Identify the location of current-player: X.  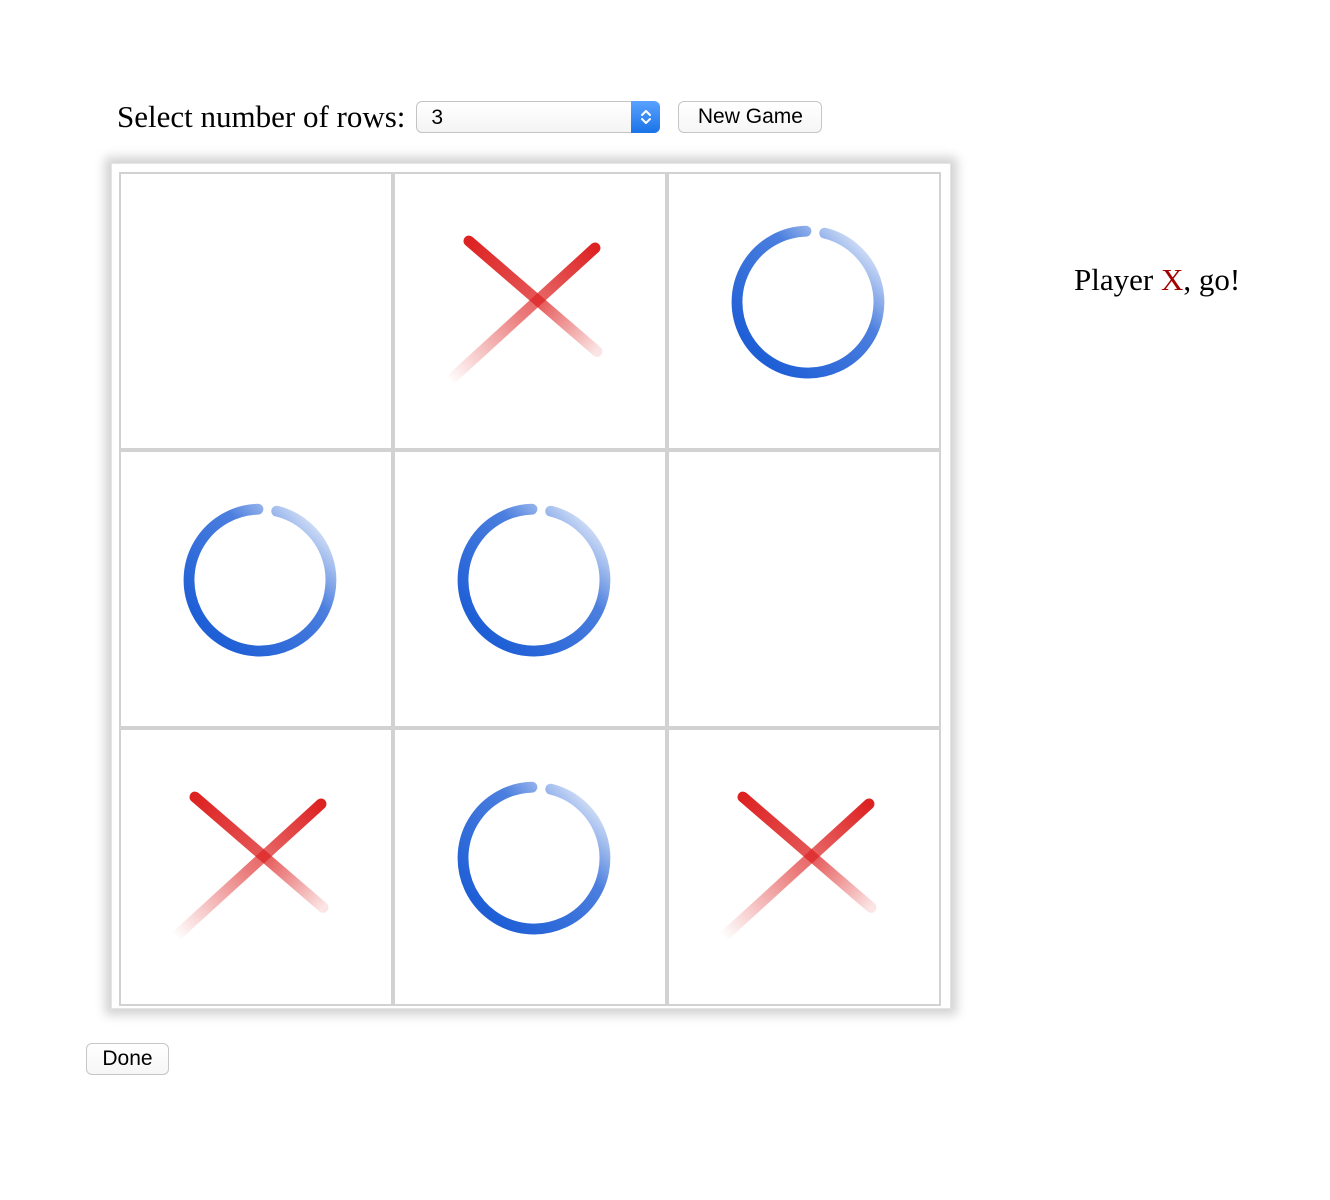
(1172, 279).